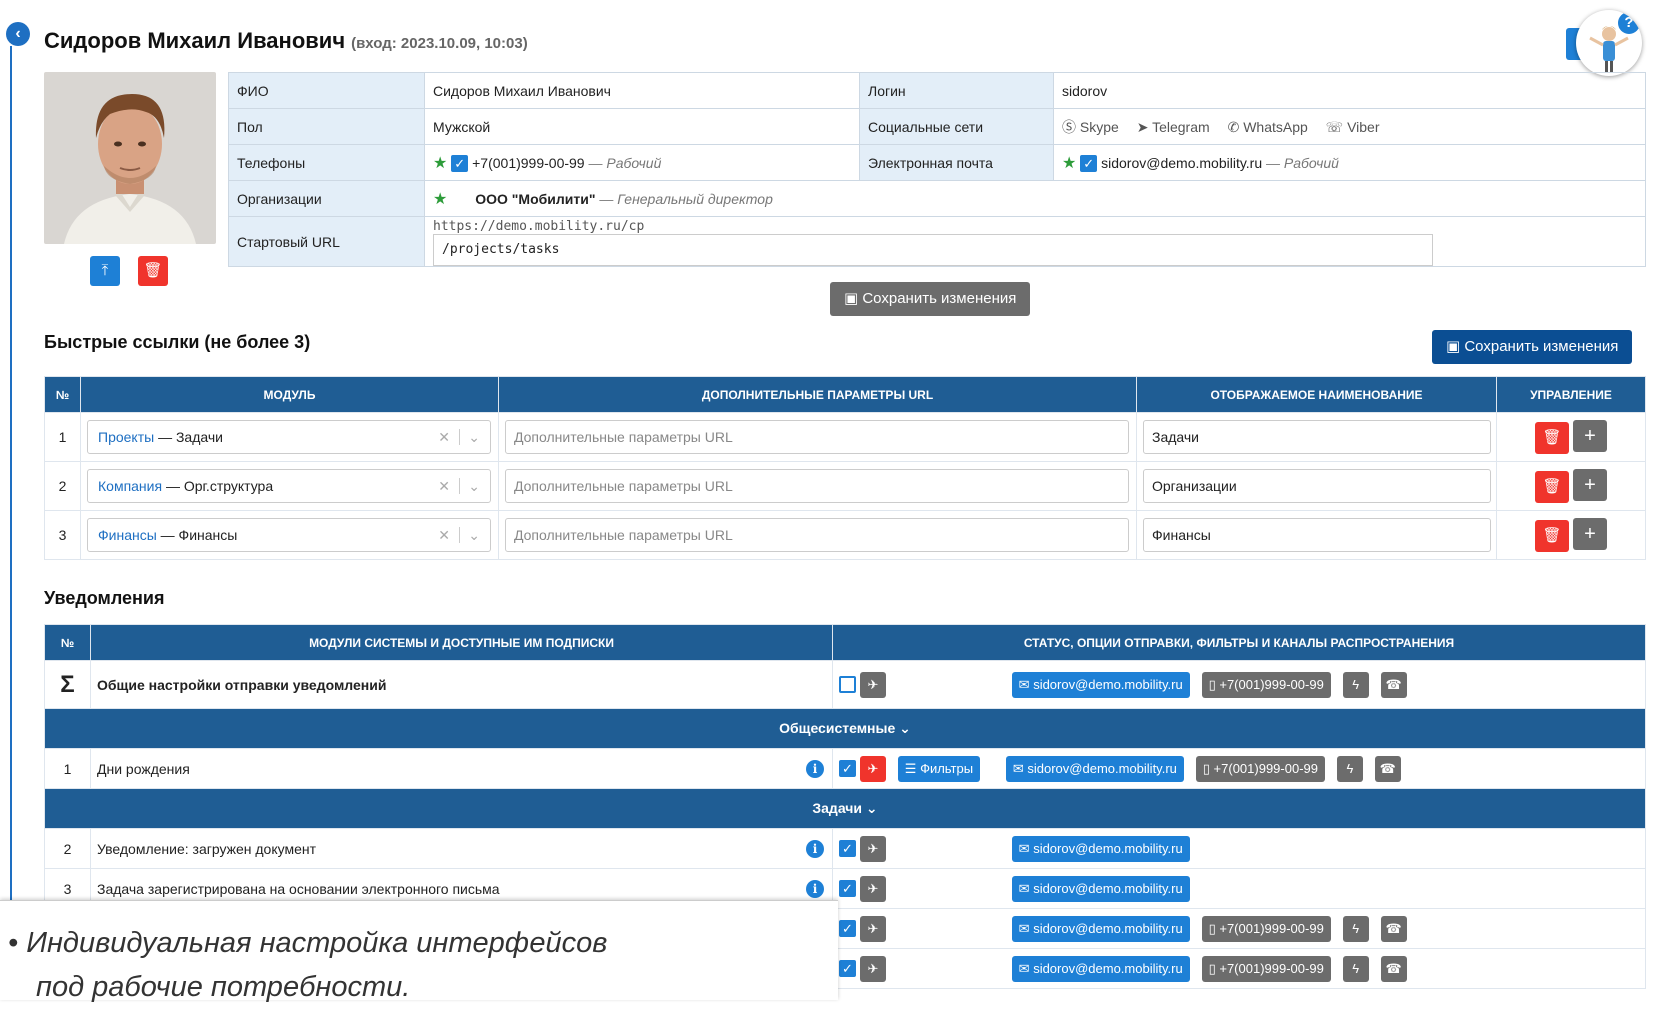  Describe the element at coordinates (1173, 127) in the screenshot. I see `telegram-link: ➤ Telegram` at that location.